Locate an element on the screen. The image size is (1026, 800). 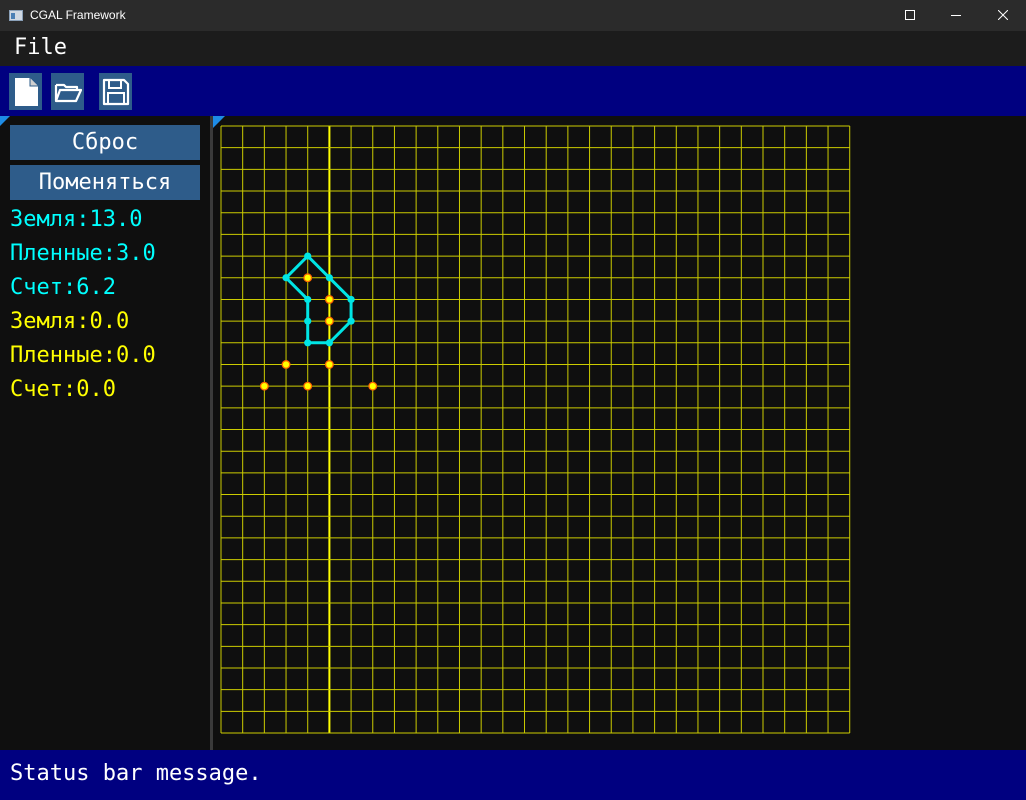
status-message: Status bar message. is located at coordinates (136, 773).